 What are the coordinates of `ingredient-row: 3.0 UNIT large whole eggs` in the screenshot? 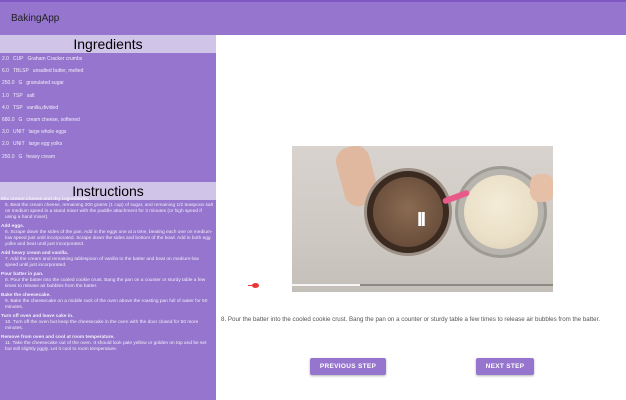 It's located at (108, 132).